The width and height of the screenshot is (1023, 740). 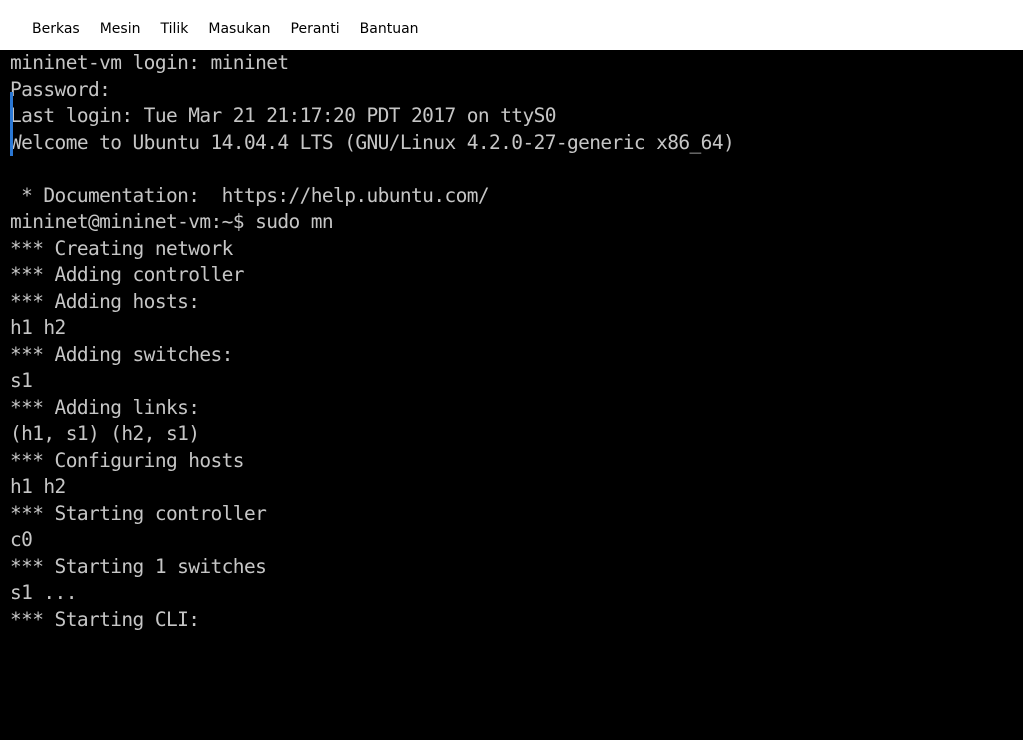 I want to click on terminal-line: s1, so click(x=21, y=380).